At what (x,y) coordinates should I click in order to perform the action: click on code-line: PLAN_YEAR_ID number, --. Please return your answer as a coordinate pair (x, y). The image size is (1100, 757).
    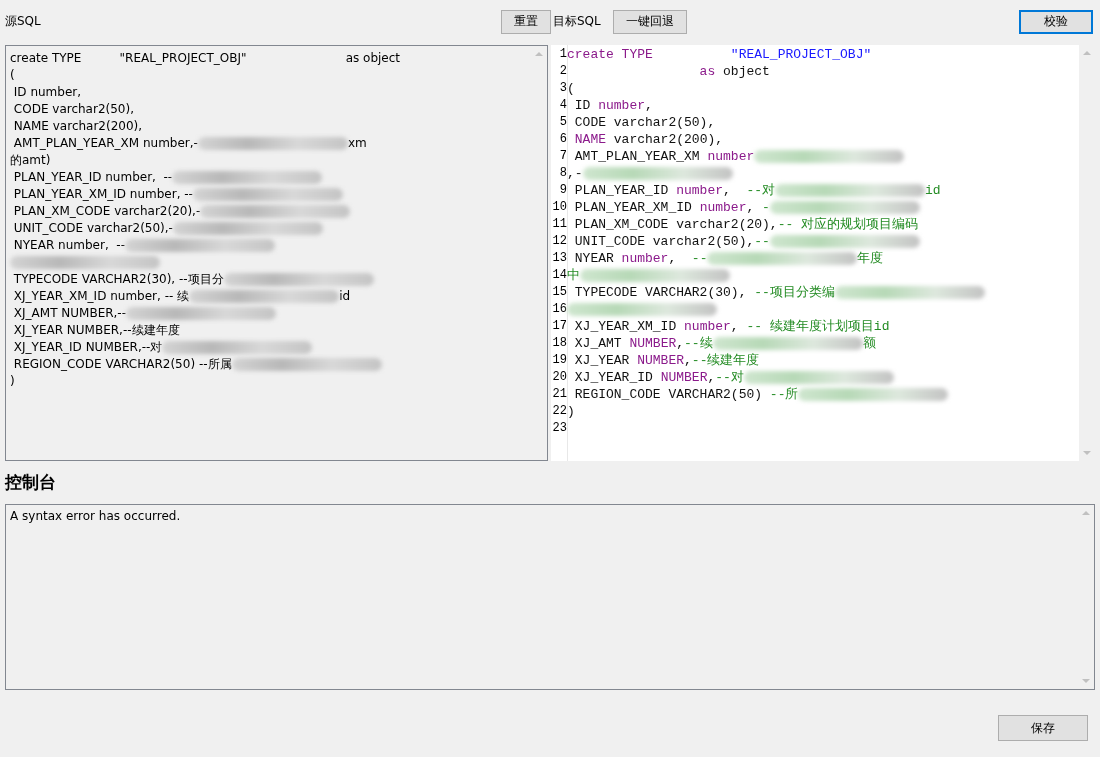
    Looking at the image, I should click on (166, 177).